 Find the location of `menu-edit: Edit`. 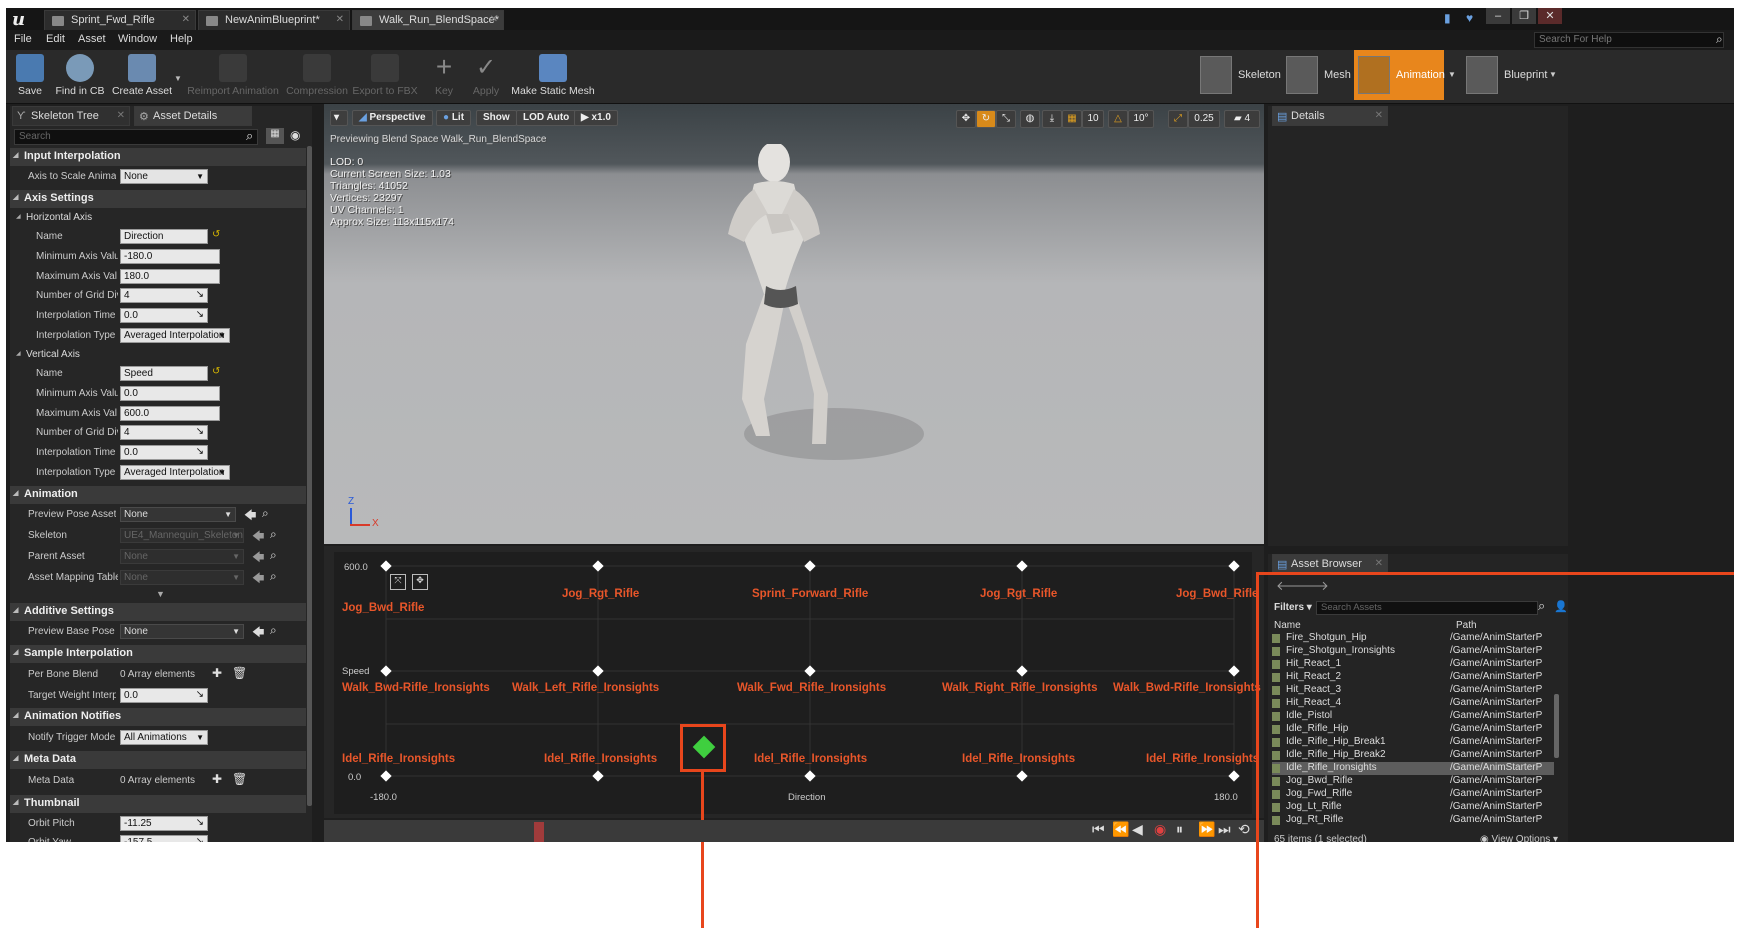

menu-edit: Edit is located at coordinates (55, 39).